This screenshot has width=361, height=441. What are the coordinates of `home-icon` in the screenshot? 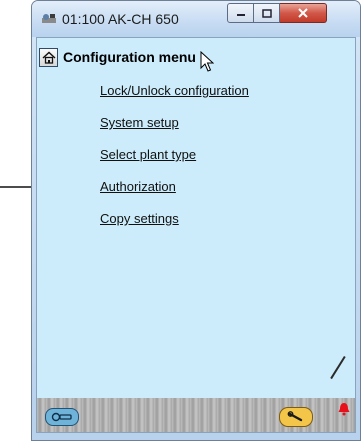 It's located at (48, 57).